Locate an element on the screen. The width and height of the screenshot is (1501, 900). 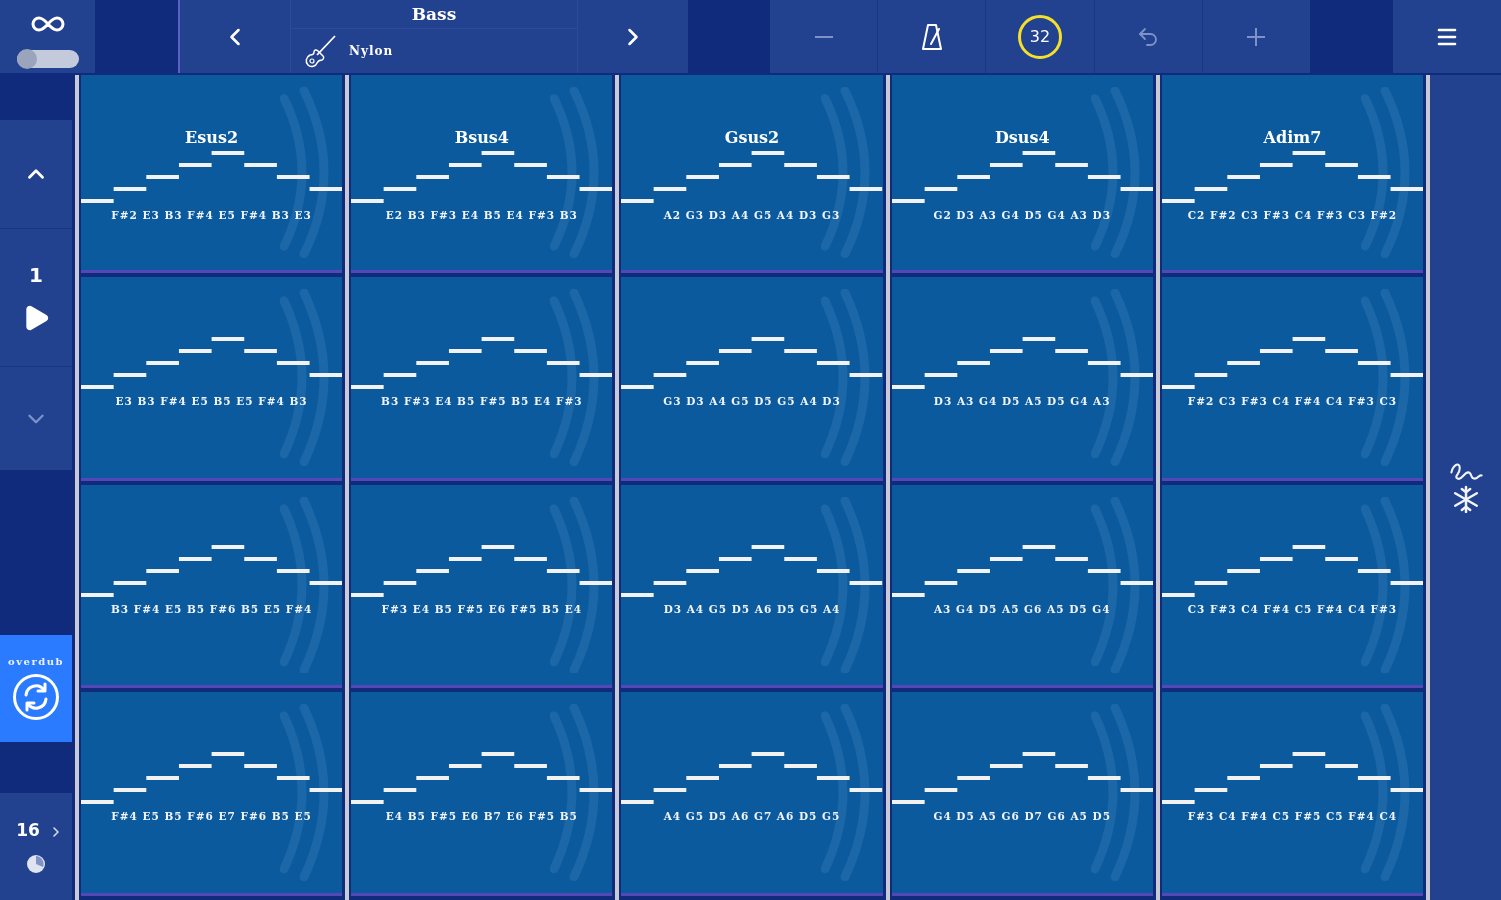
note-list: G4 D5 A5 G6 D7 G6 A5 D5 is located at coordinates (1022, 816).